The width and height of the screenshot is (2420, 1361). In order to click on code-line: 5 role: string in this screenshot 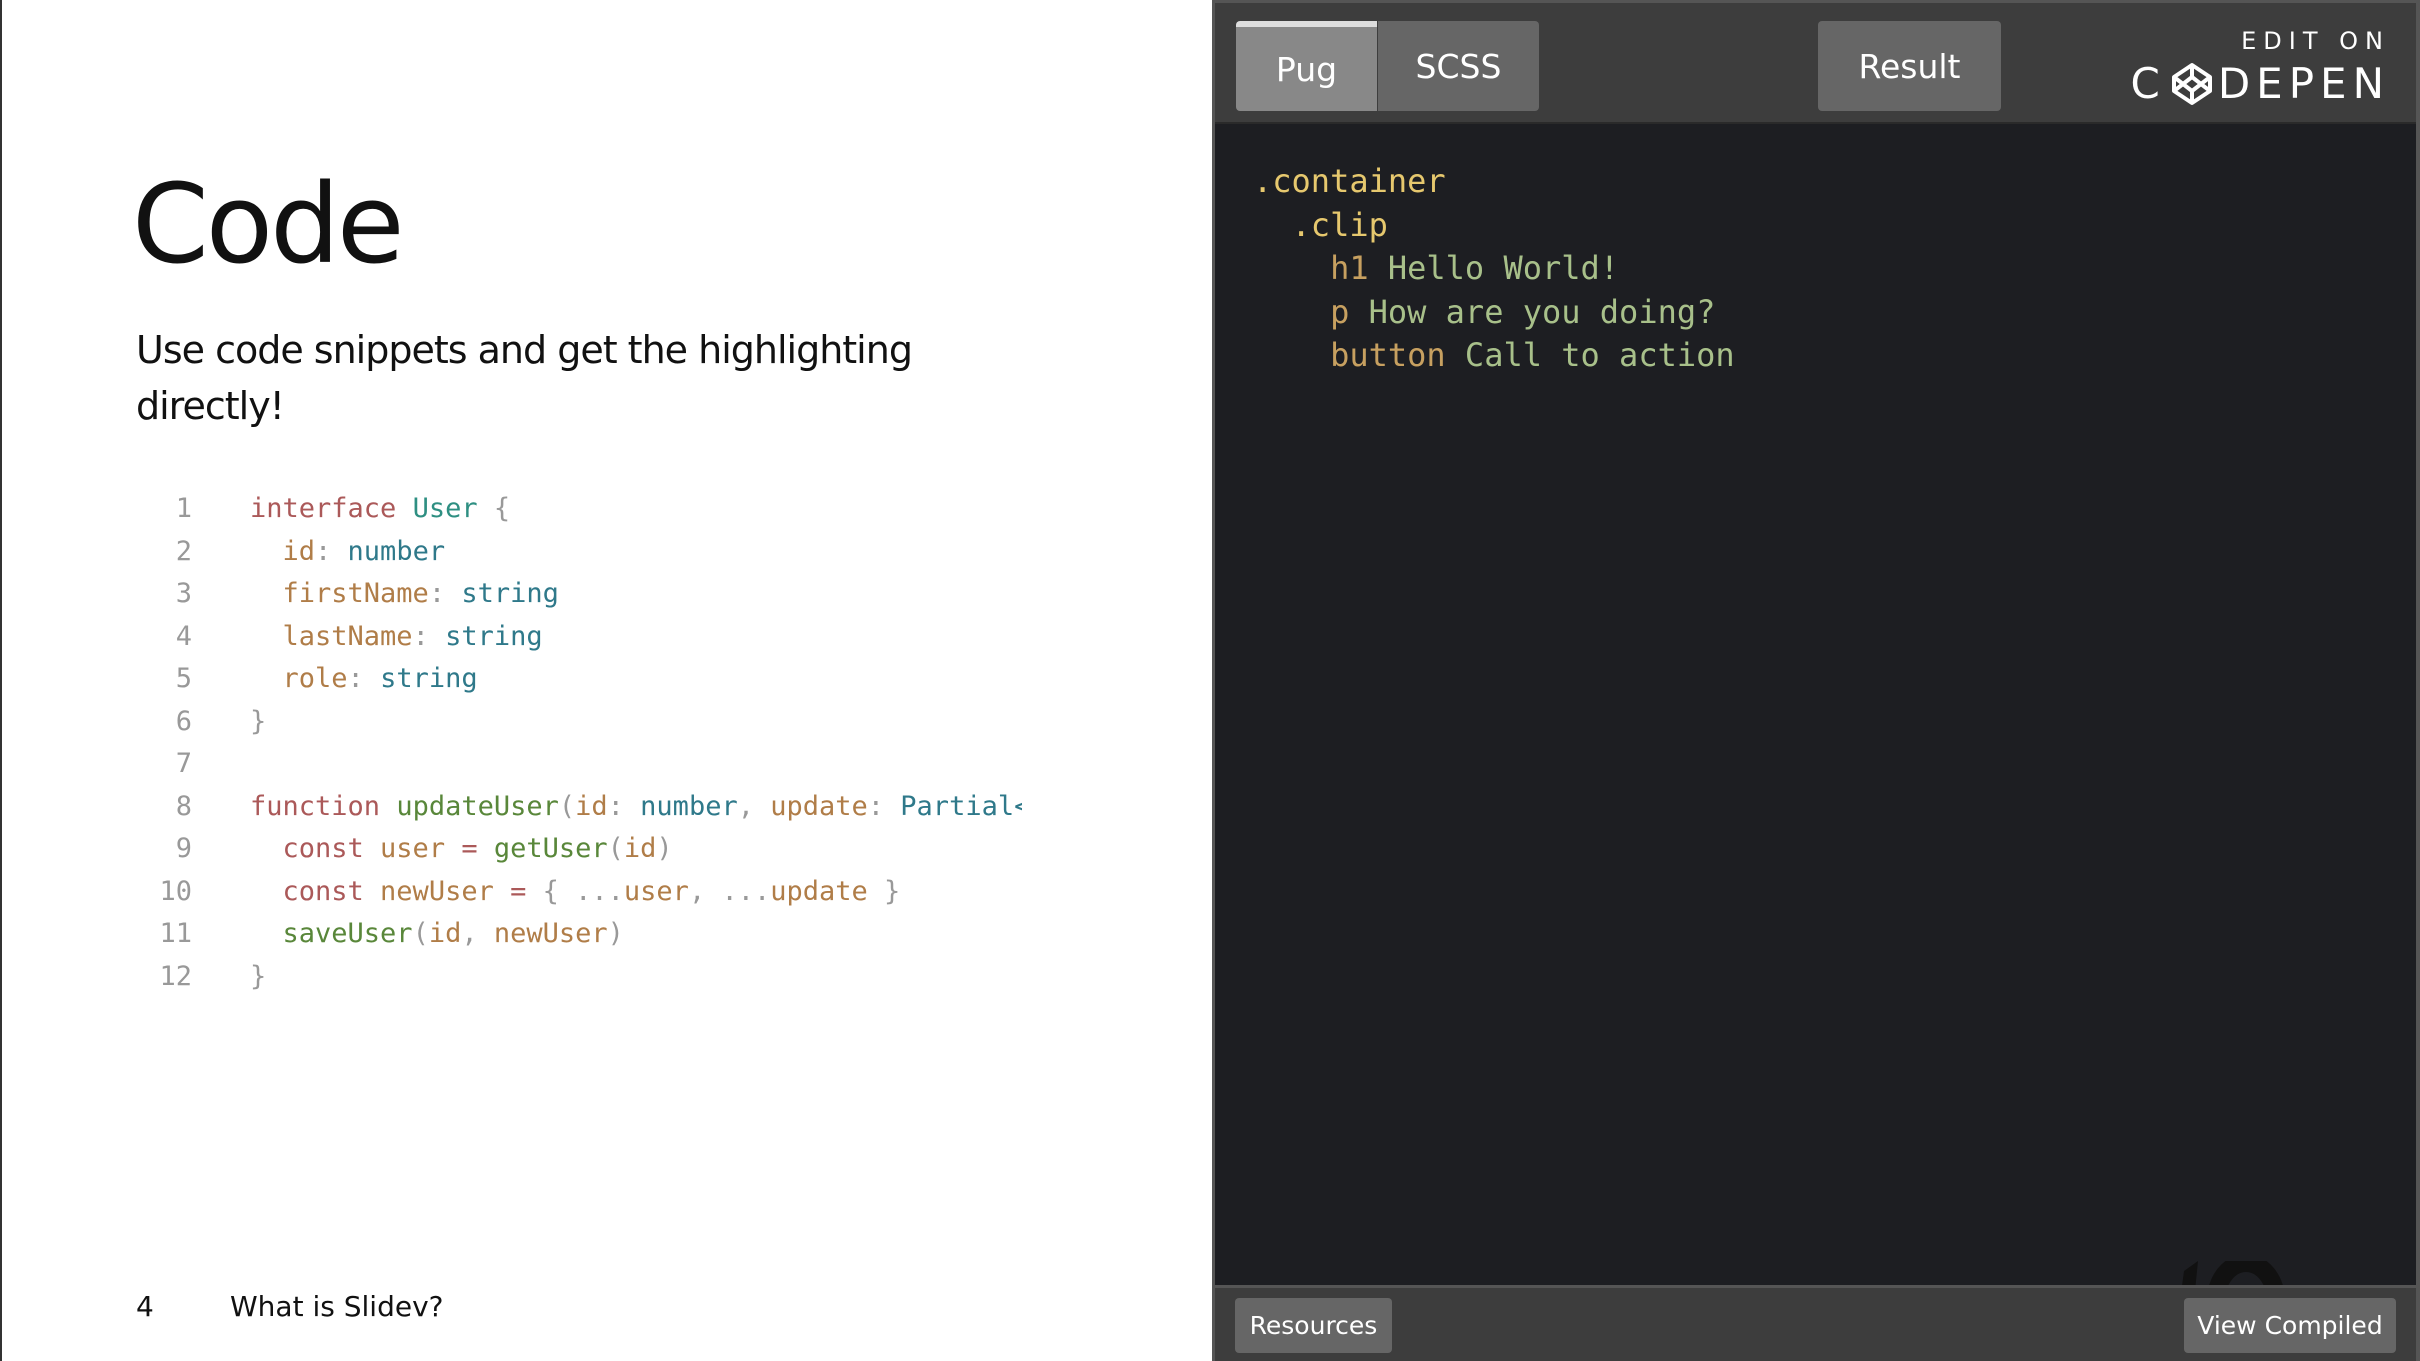, I will do `click(582, 679)`.